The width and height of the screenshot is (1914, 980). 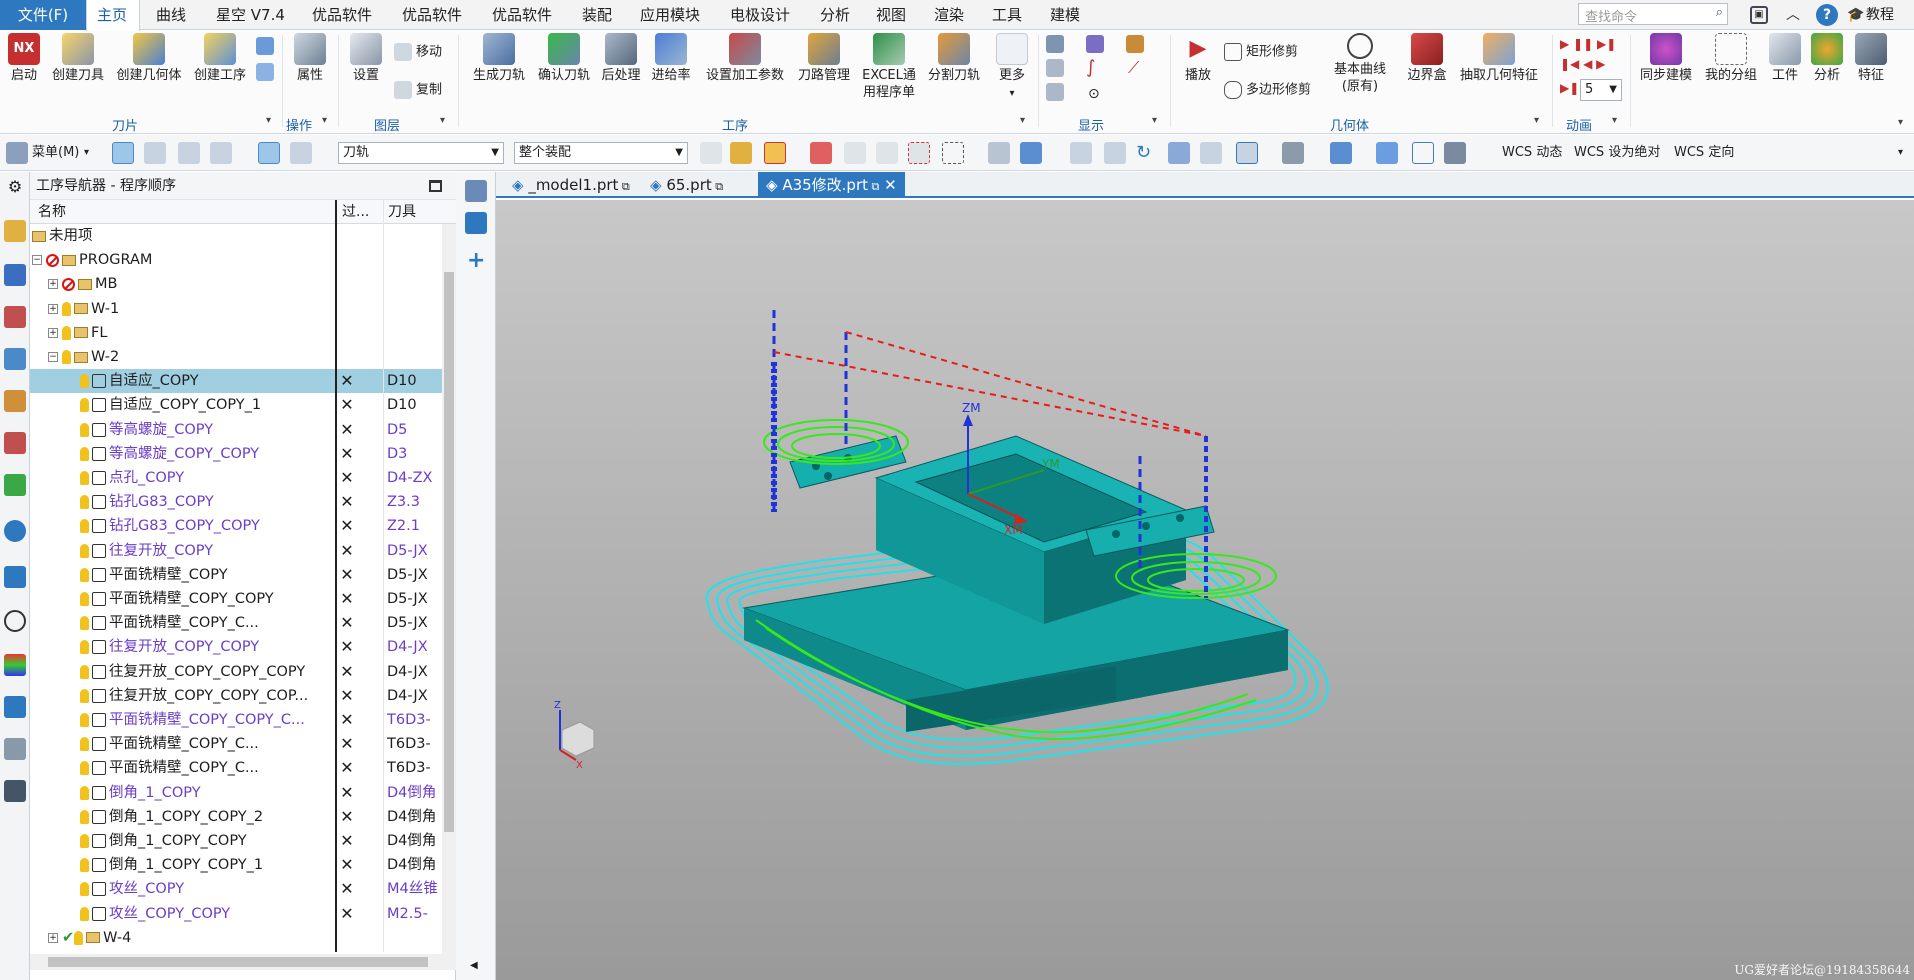 I want to click on zoom-icon, so click(x=1081, y=153).